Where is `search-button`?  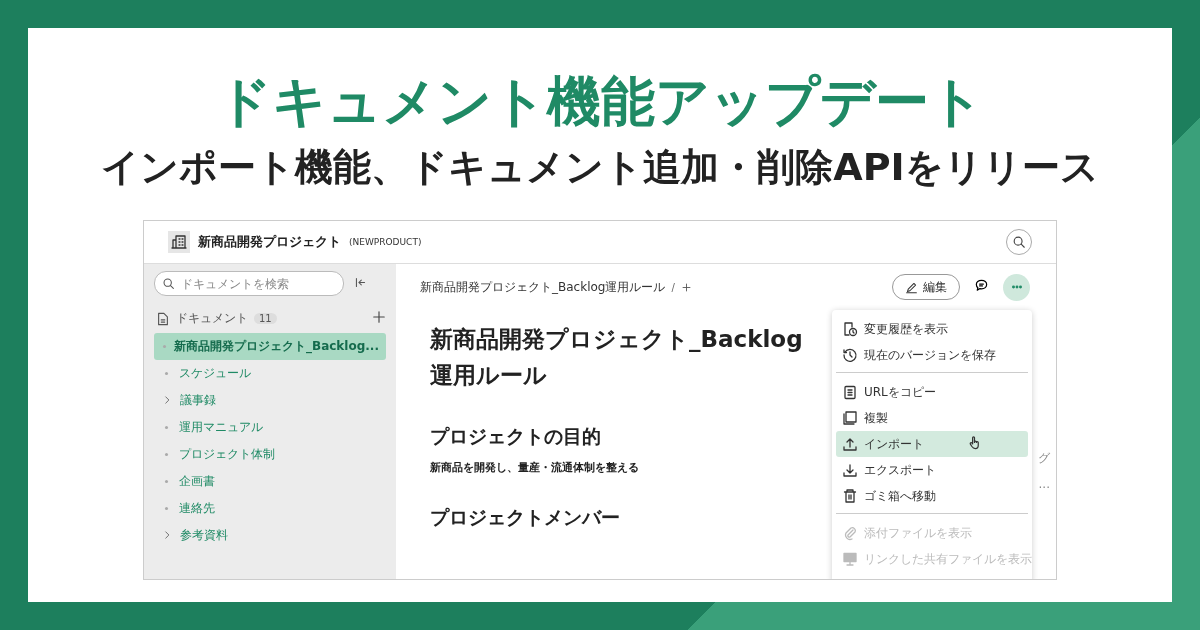 search-button is located at coordinates (1019, 242).